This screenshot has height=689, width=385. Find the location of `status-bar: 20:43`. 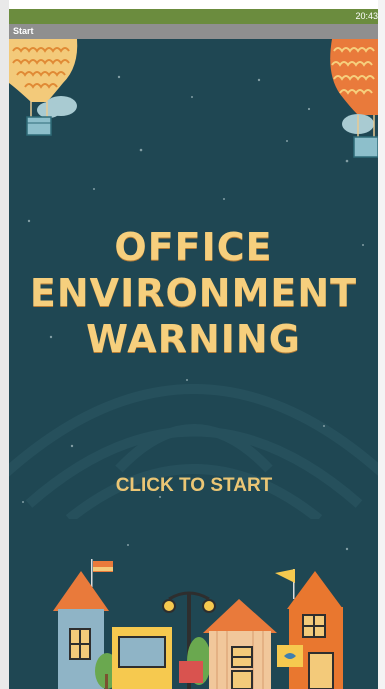

status-bar: 20:43 is located at coordinates (193, 16).